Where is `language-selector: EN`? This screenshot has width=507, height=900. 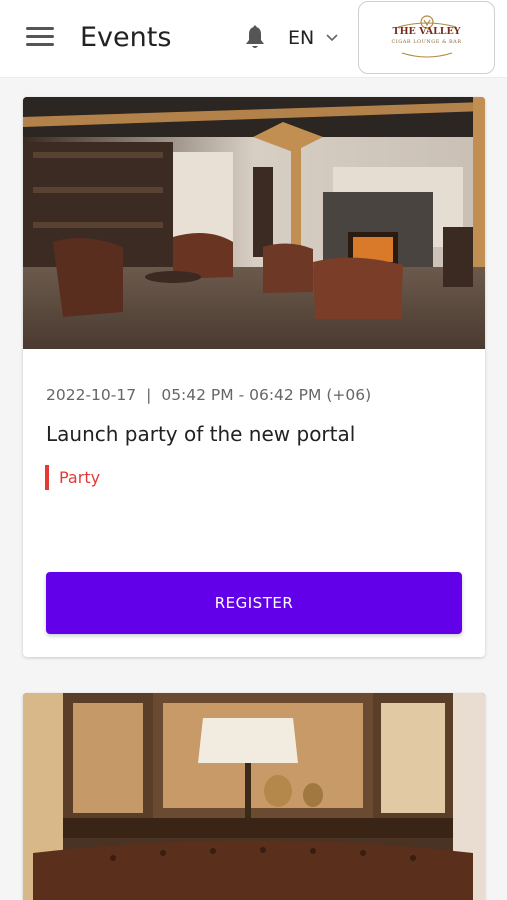
language-selector: EN is located at coordinates (313, 38).